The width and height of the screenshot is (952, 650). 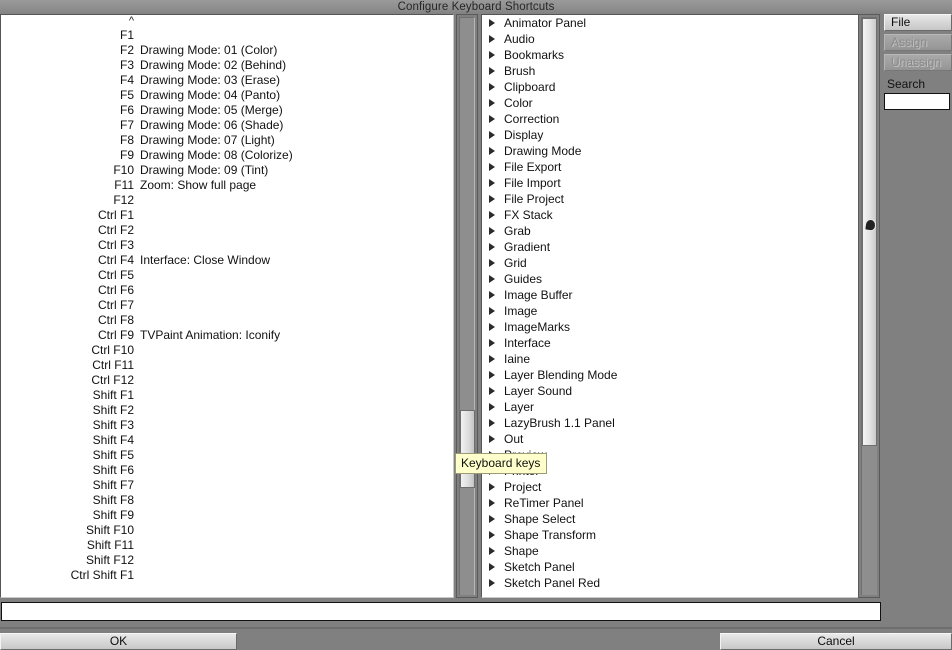 I want to click on shortcut-row: Shift F6, so click(x=227, y=470).